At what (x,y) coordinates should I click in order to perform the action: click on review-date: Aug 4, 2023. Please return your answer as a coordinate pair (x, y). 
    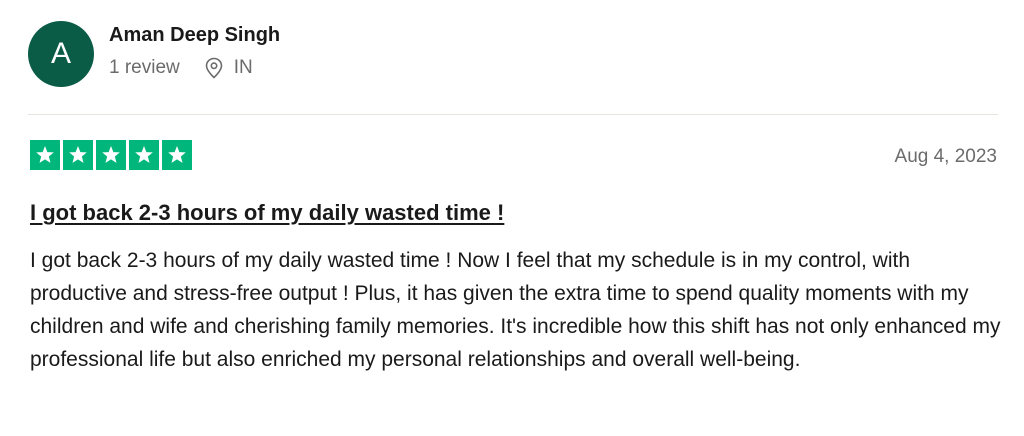
    Looking at the image, I should click on (945, 156).